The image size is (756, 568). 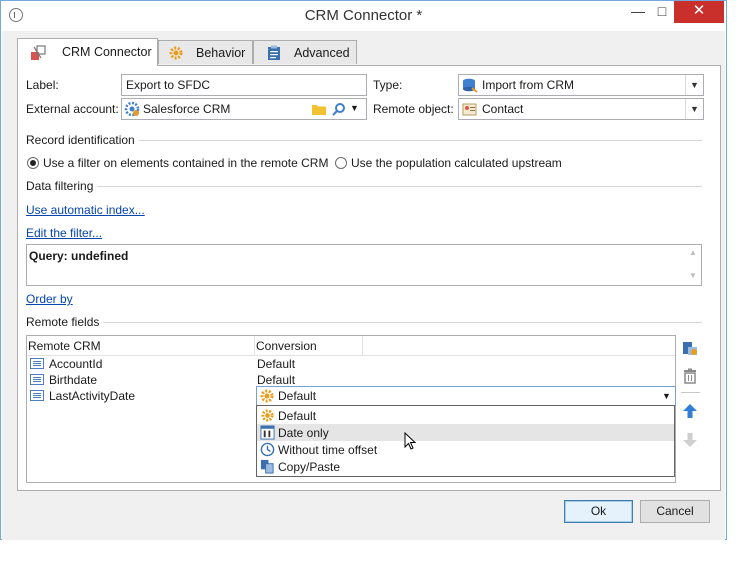 I want to click on ok-button: Ok, so click(x=598, y=511).